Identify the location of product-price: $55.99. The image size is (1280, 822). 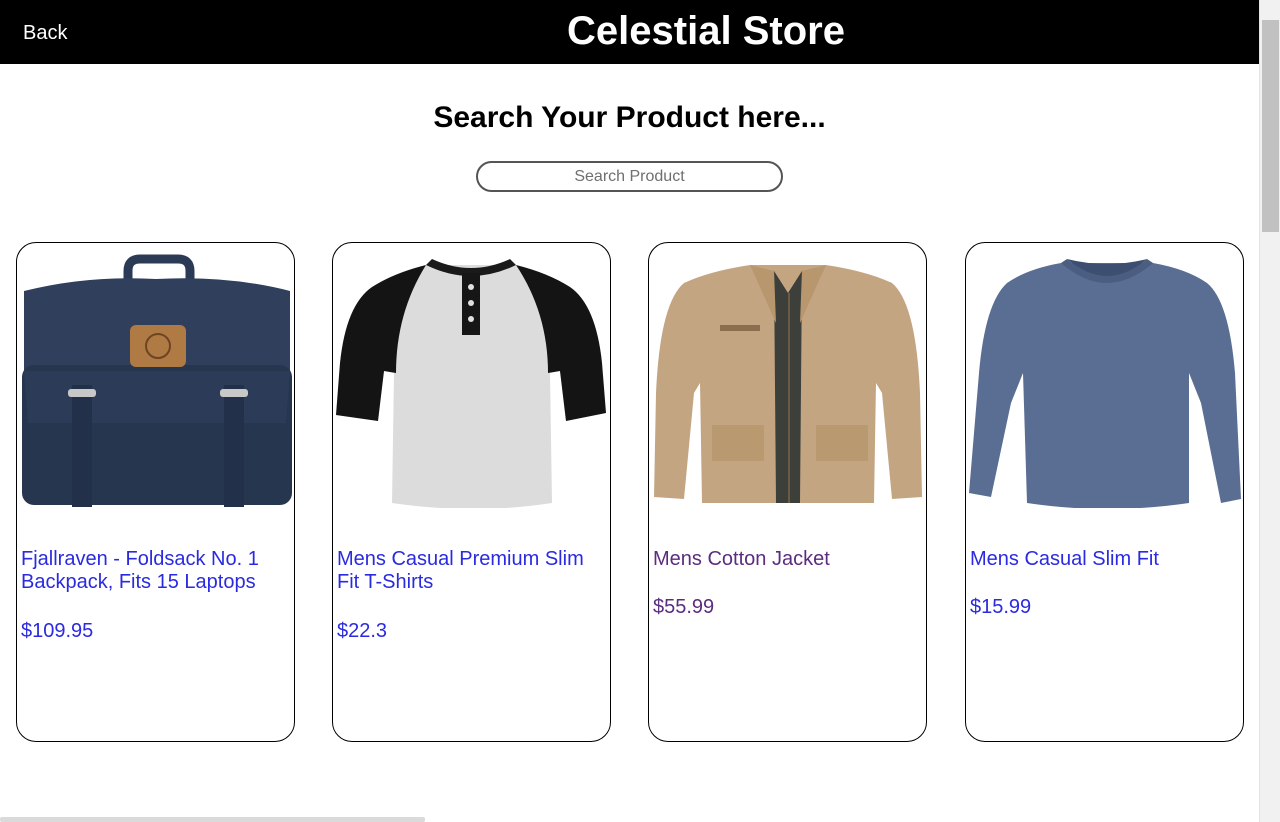
(684, 607).